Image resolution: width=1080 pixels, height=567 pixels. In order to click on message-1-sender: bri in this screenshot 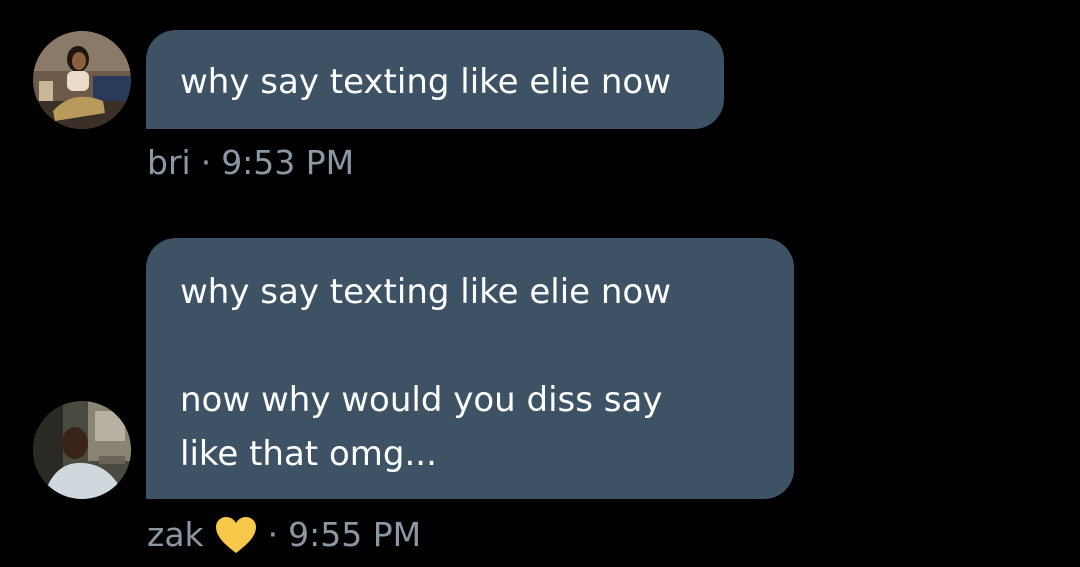, I will do `click(169, 162)`.